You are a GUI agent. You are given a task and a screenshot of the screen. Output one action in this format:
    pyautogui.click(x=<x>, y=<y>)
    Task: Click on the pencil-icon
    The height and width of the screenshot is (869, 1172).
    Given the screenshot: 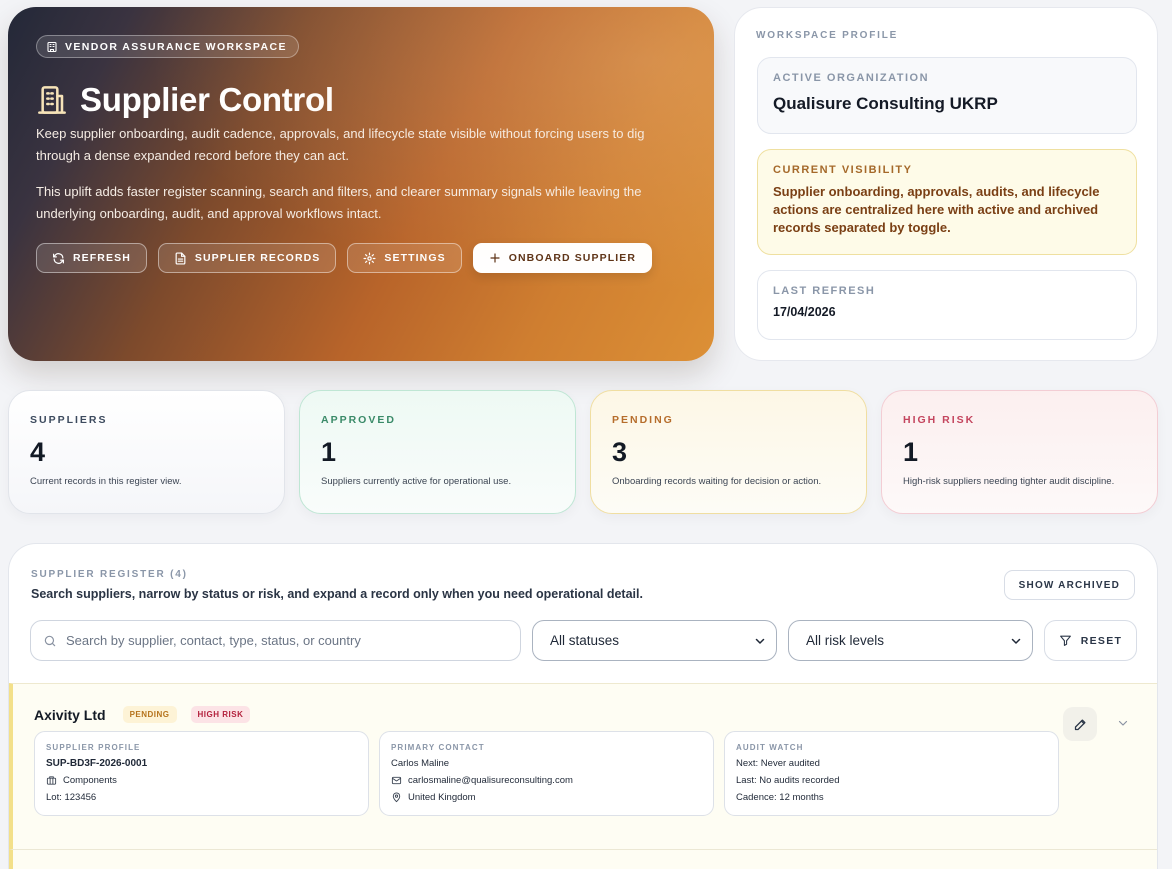 What is the action you would take?
    pyautogui.click(x=1080, y=724)
    